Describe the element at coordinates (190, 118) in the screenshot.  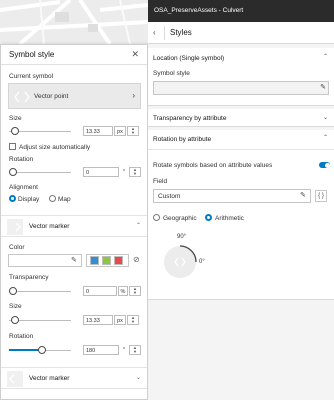
I see `transparency-by-attribute-title: Transparency by attribute` at that location.